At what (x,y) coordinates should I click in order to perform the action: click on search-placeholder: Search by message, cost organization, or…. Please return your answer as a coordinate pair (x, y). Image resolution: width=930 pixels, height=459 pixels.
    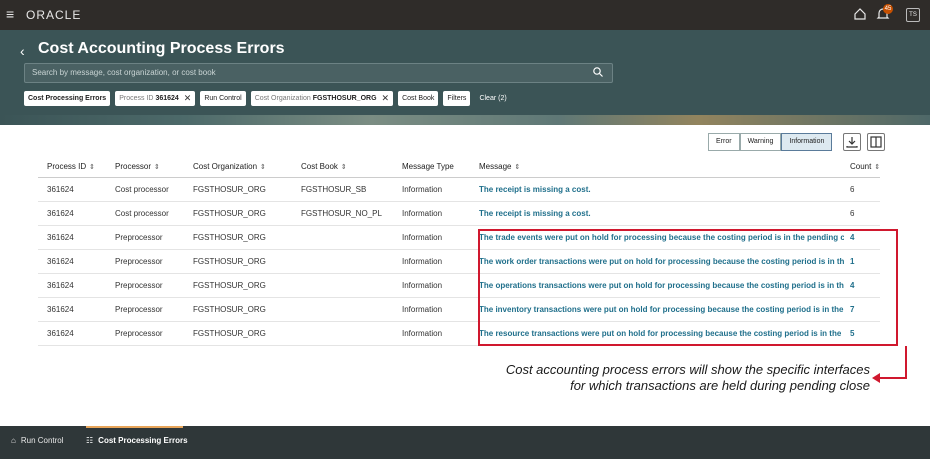
    Looking at the image, I should click on (124, 72).